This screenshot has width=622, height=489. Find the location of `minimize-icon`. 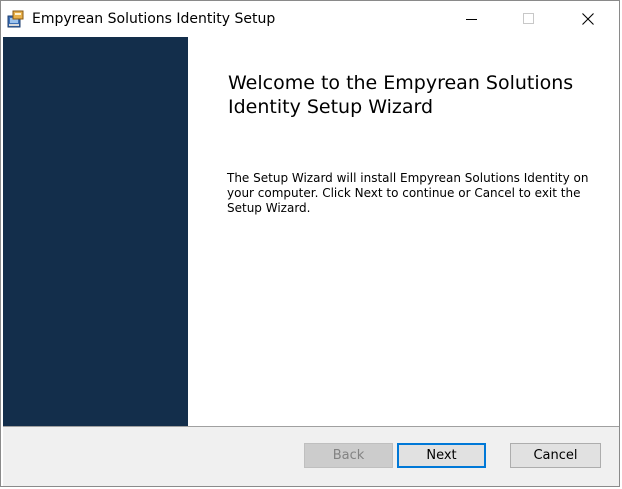

minimize-icon is located at coordinates (471, 19).